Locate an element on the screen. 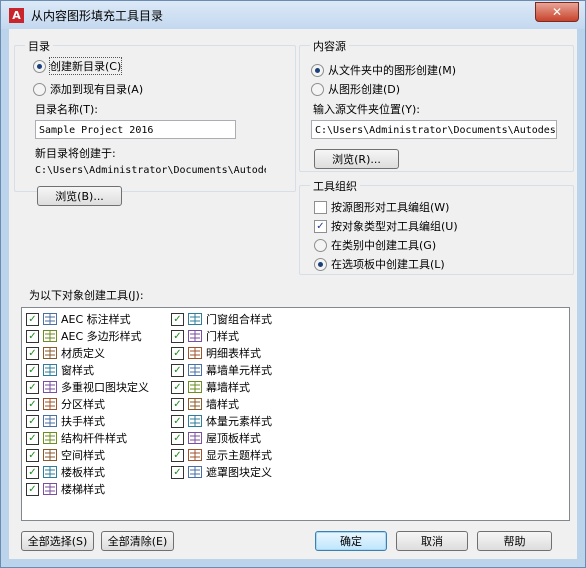 Image resolution: width=586 pixels, height=568 pixels. object-type-item: ✓ 楼板样式 is located at coordinates (65, 472).